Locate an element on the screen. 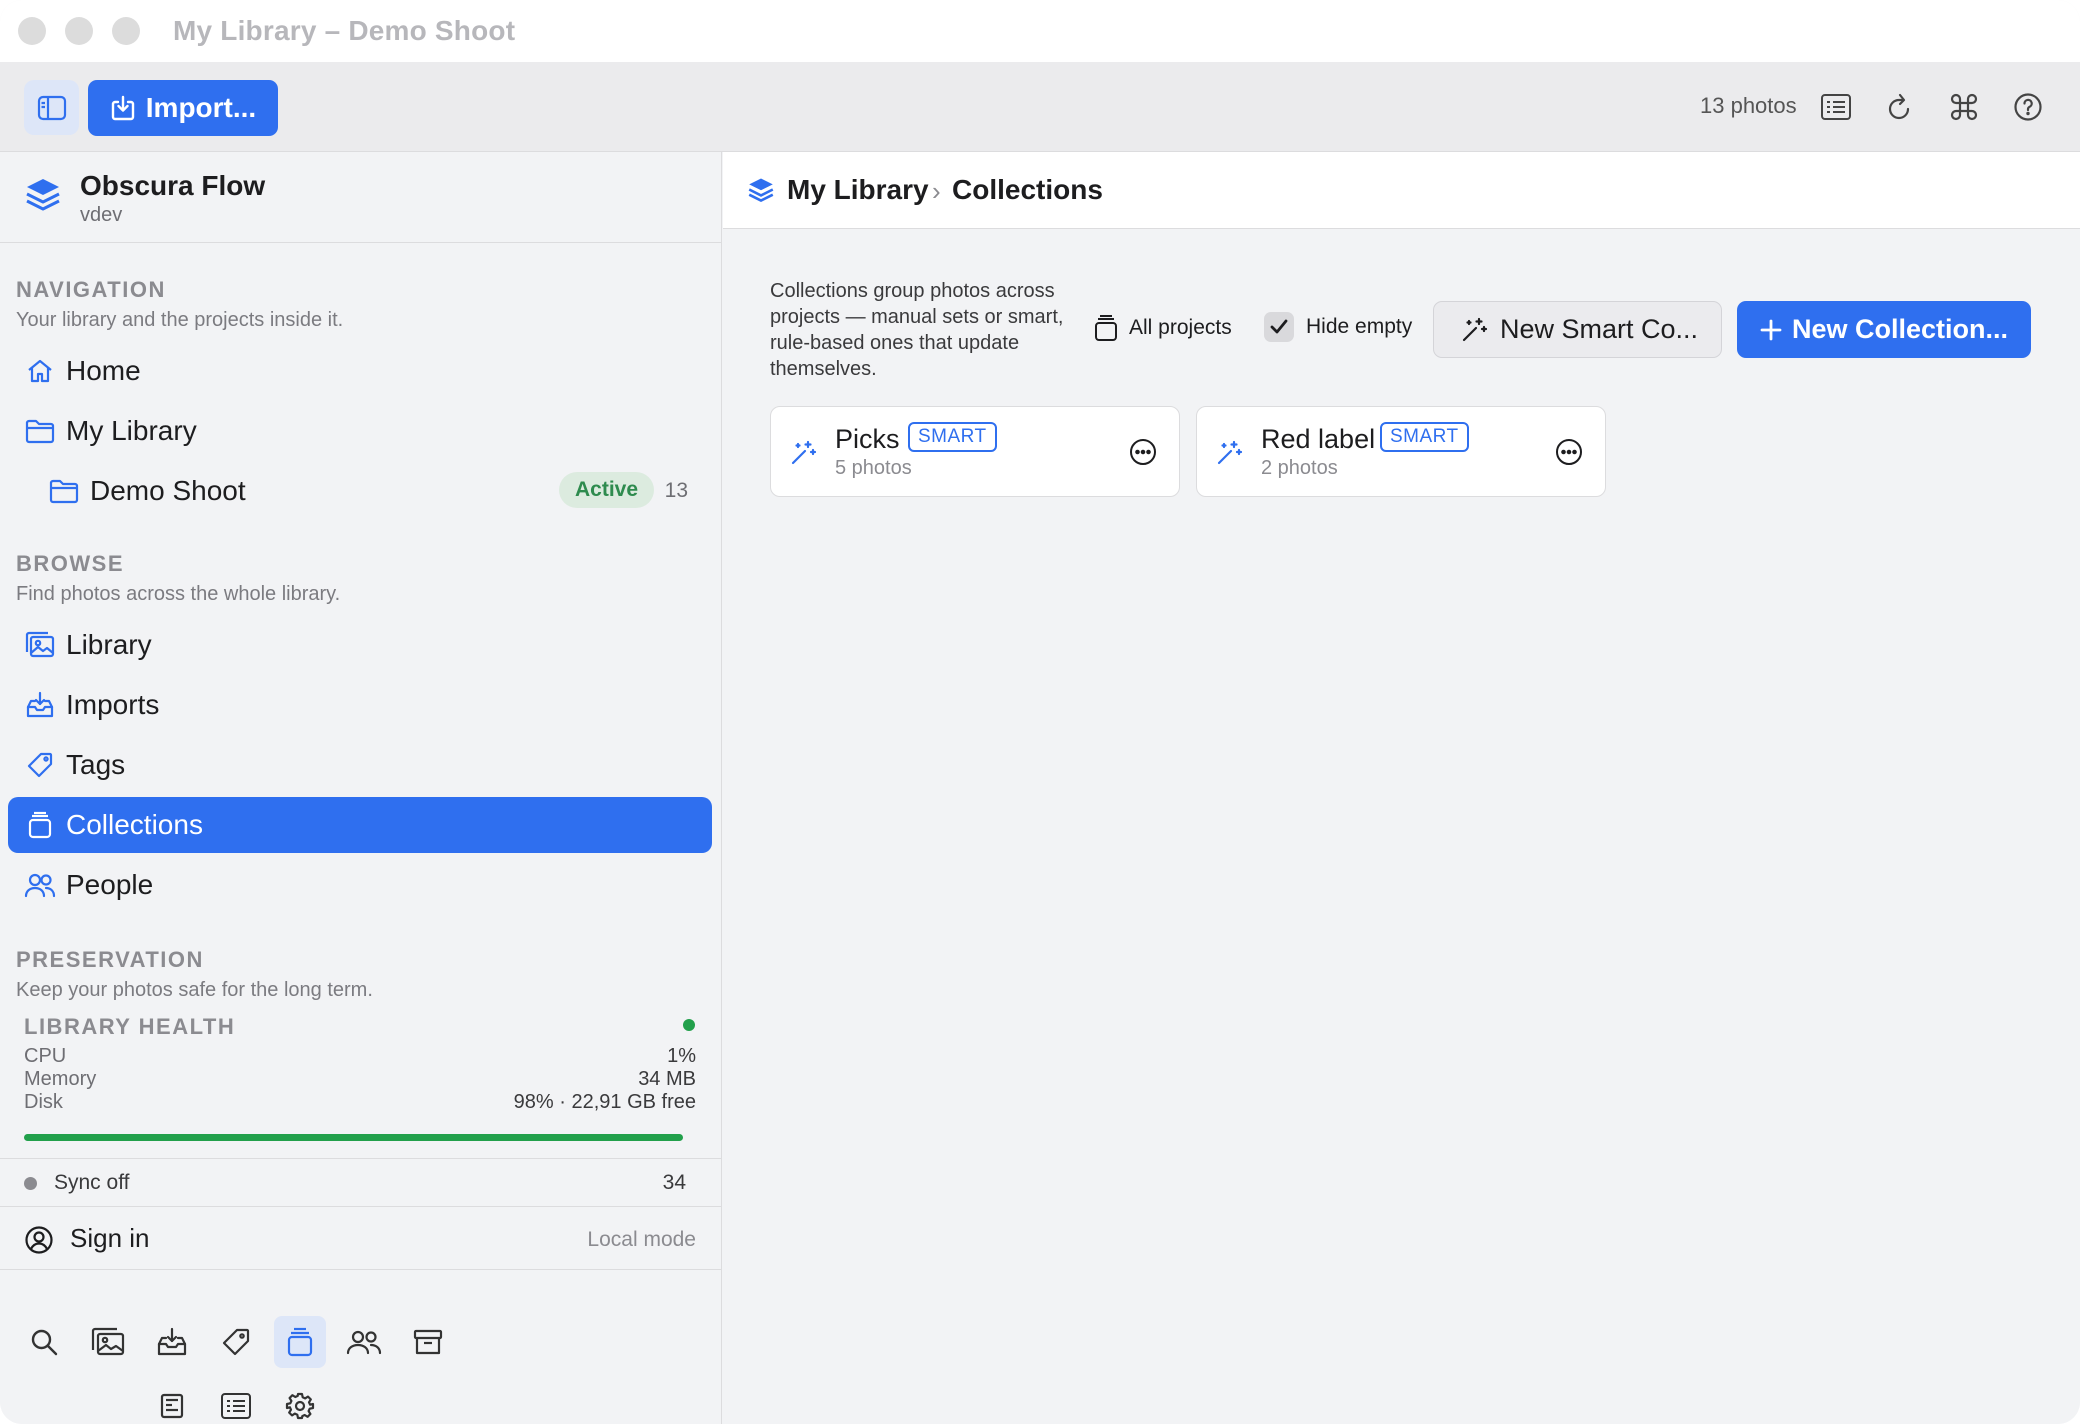 Image resolution: width=2080 pixels, height=1424 pixels. preservation-section-subtitle: Keep your photos safe for the long term. is located at coordinates (194, 990).